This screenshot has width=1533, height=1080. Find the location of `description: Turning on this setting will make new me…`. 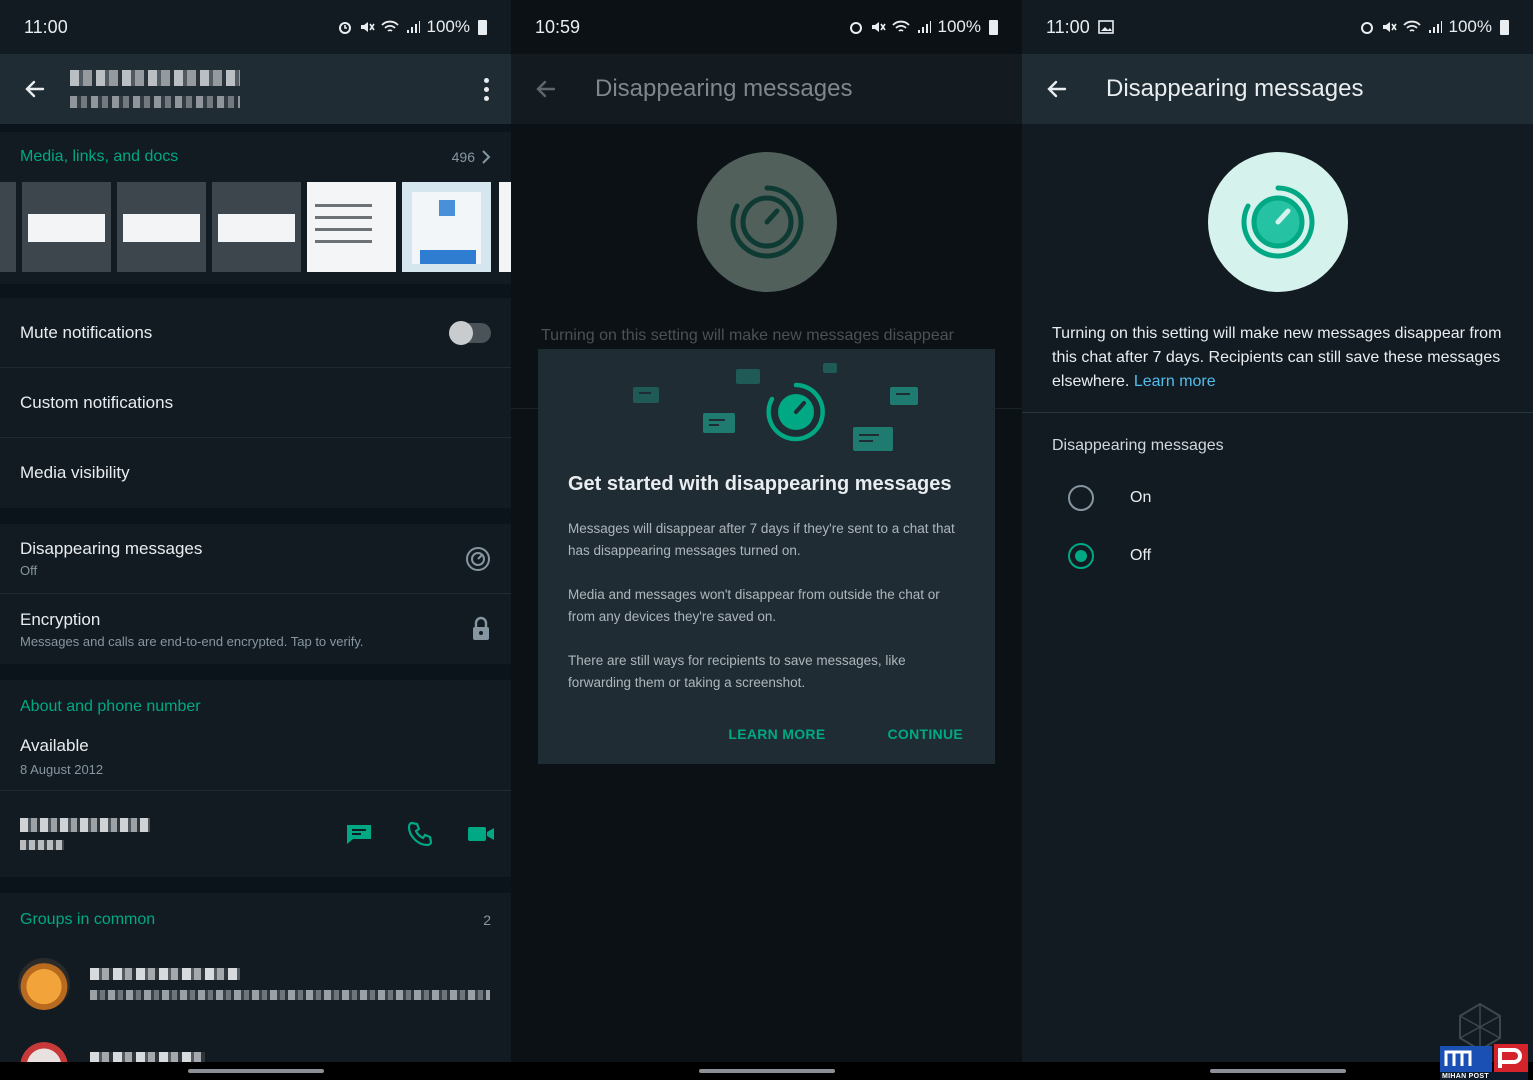

description: Turning on this setting will make new me… is located at coordinates (1277, 358).